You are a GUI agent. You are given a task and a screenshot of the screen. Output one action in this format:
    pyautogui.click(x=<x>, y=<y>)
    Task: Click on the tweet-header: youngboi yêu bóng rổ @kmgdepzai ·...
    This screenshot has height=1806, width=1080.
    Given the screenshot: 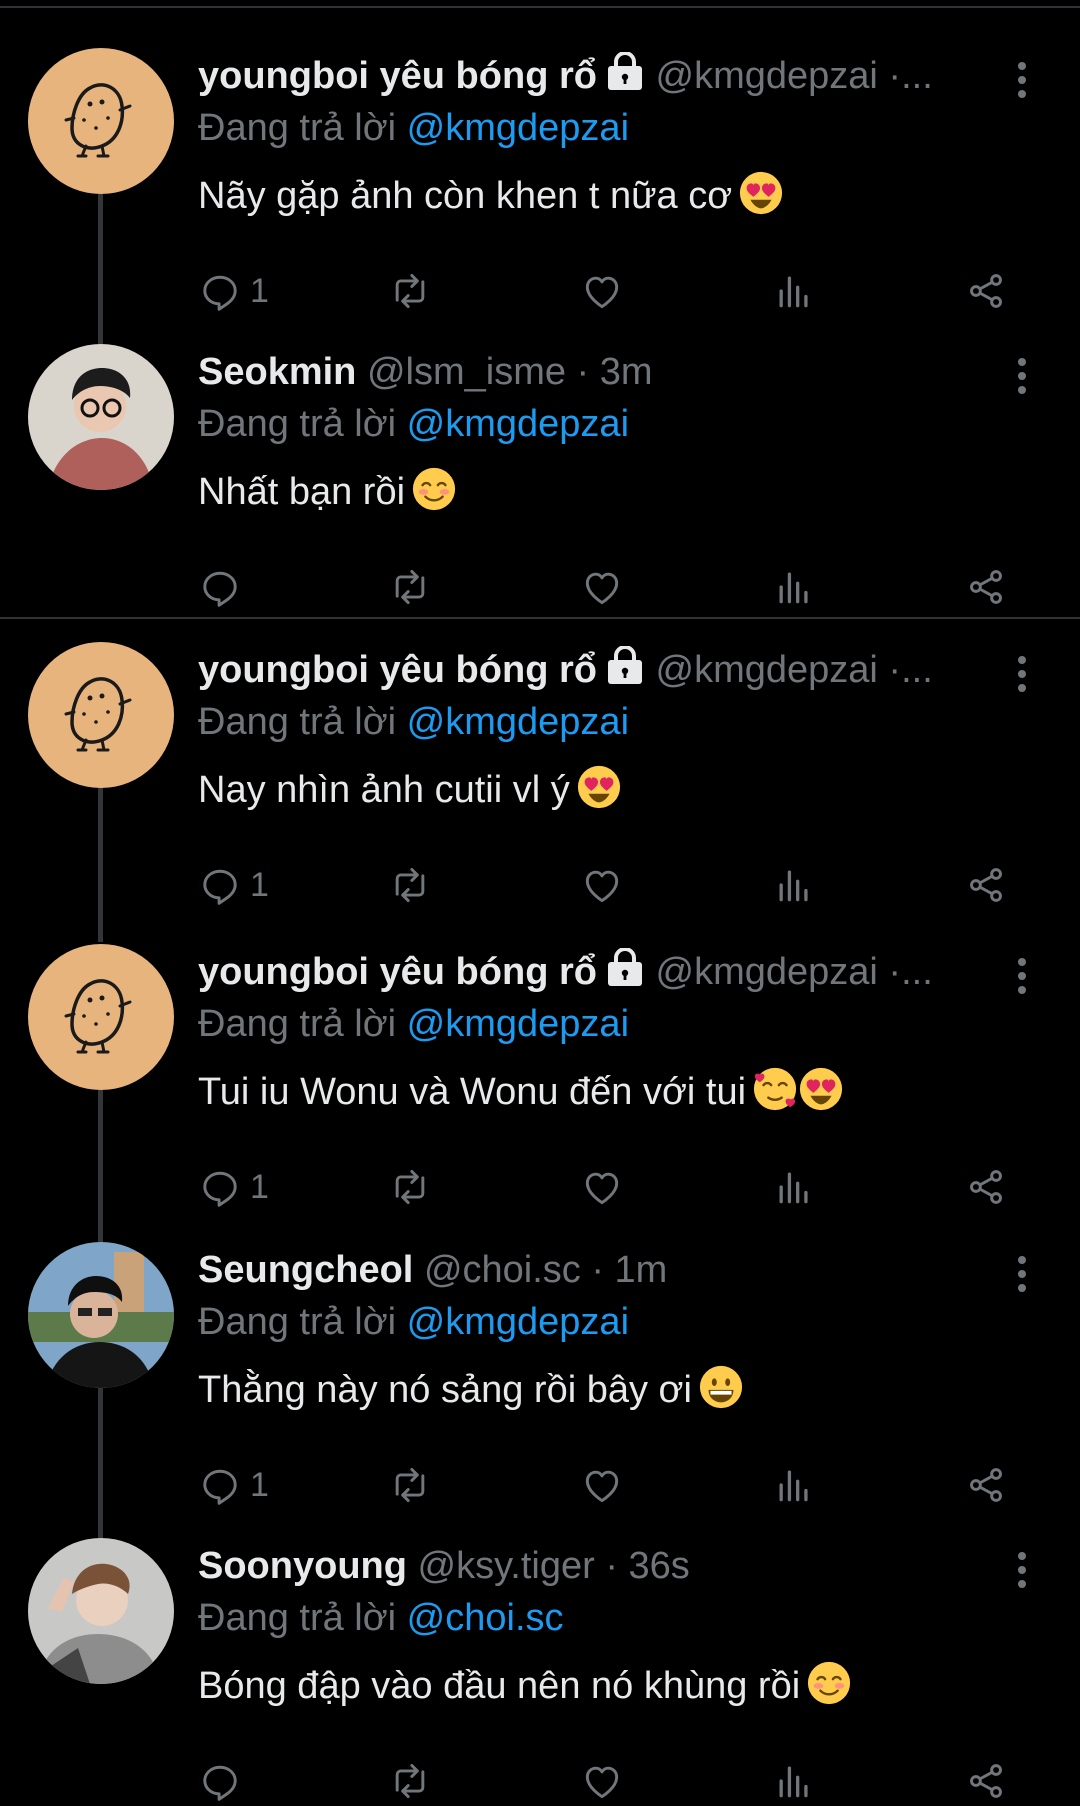 What is the action you would take?
    pyautogui.click(x=588, y=670)
    